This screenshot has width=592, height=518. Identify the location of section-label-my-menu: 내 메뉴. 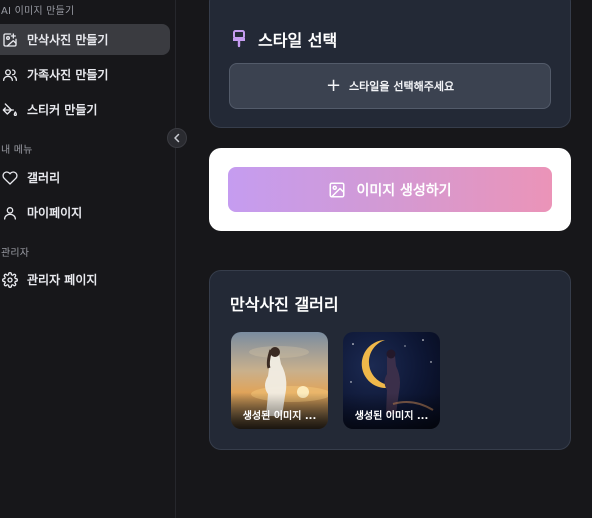
(17, 150).